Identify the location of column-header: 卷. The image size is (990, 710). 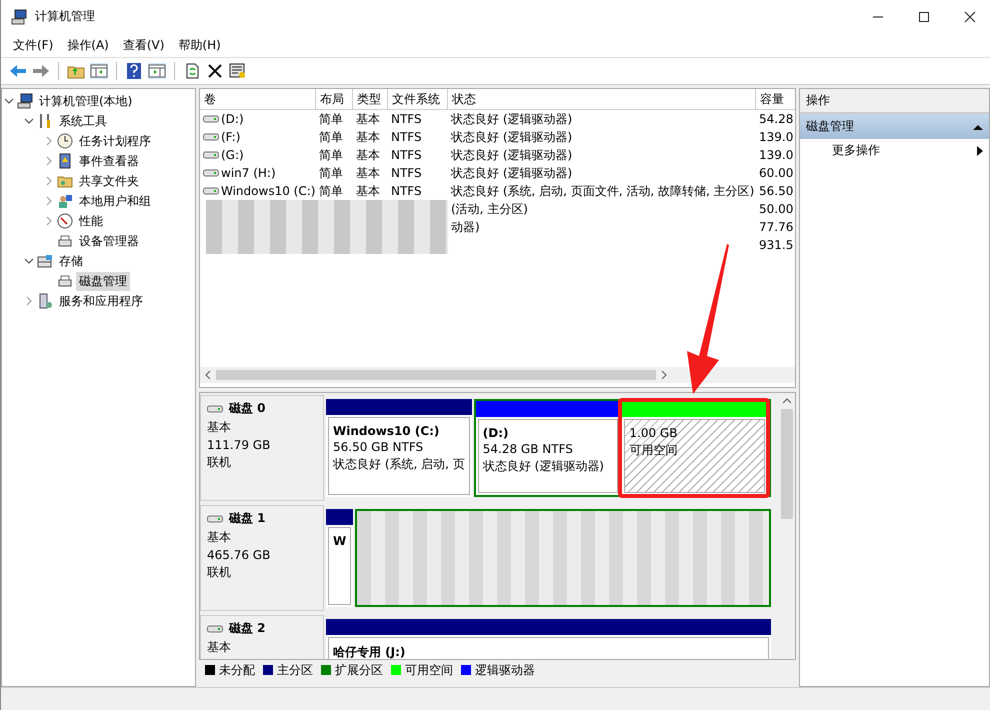
(258, 99).